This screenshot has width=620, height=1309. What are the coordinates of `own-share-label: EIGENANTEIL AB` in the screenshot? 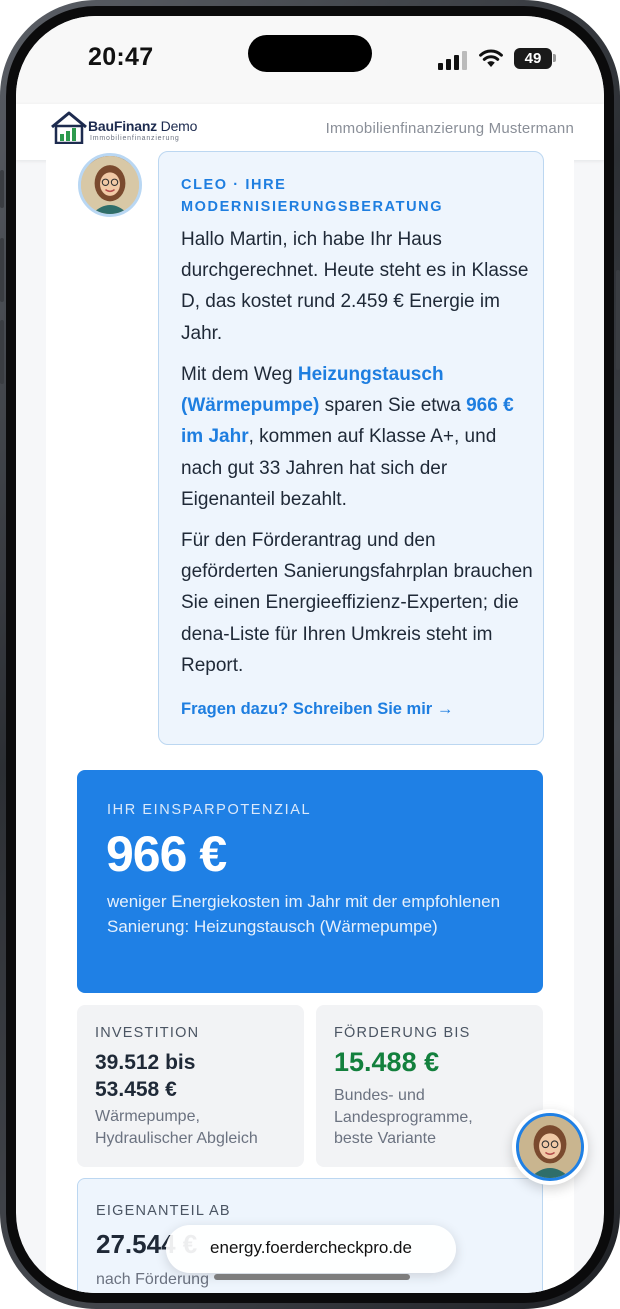 It's located at (163, 1211).